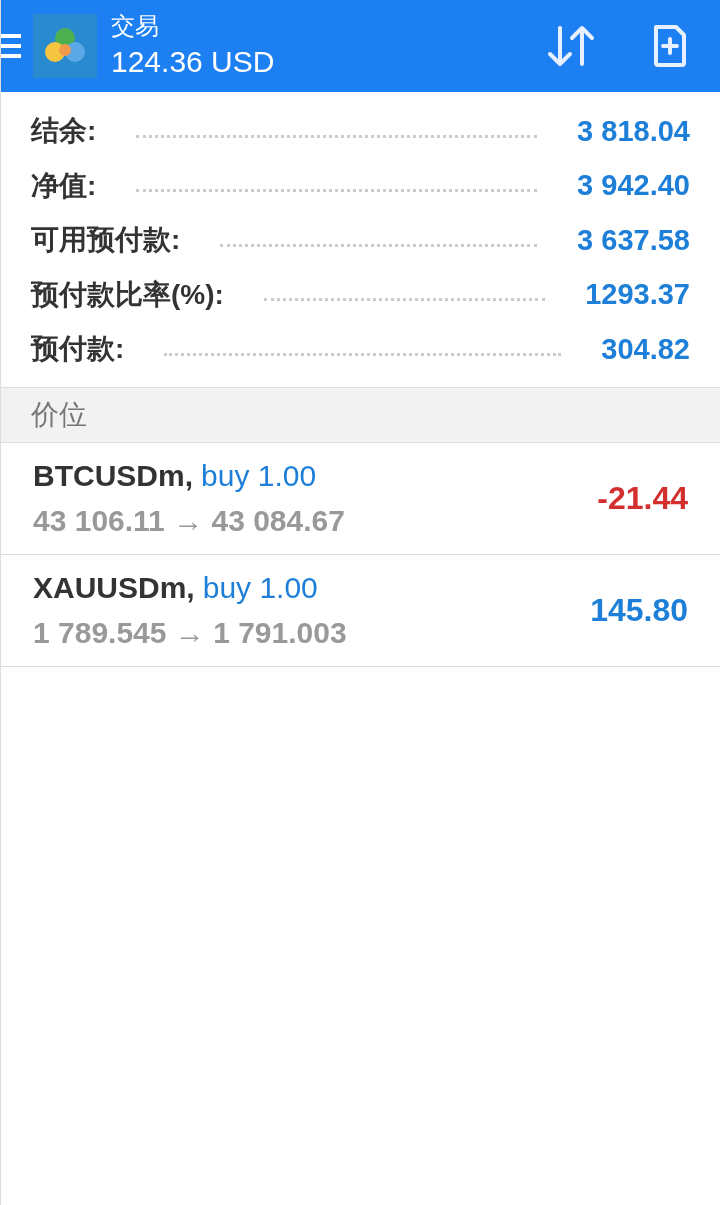  Describe the element at coordinates (189, 521) in the screenshot. I see `position-prices: 43 106.11 → 43 084.67` at that location.